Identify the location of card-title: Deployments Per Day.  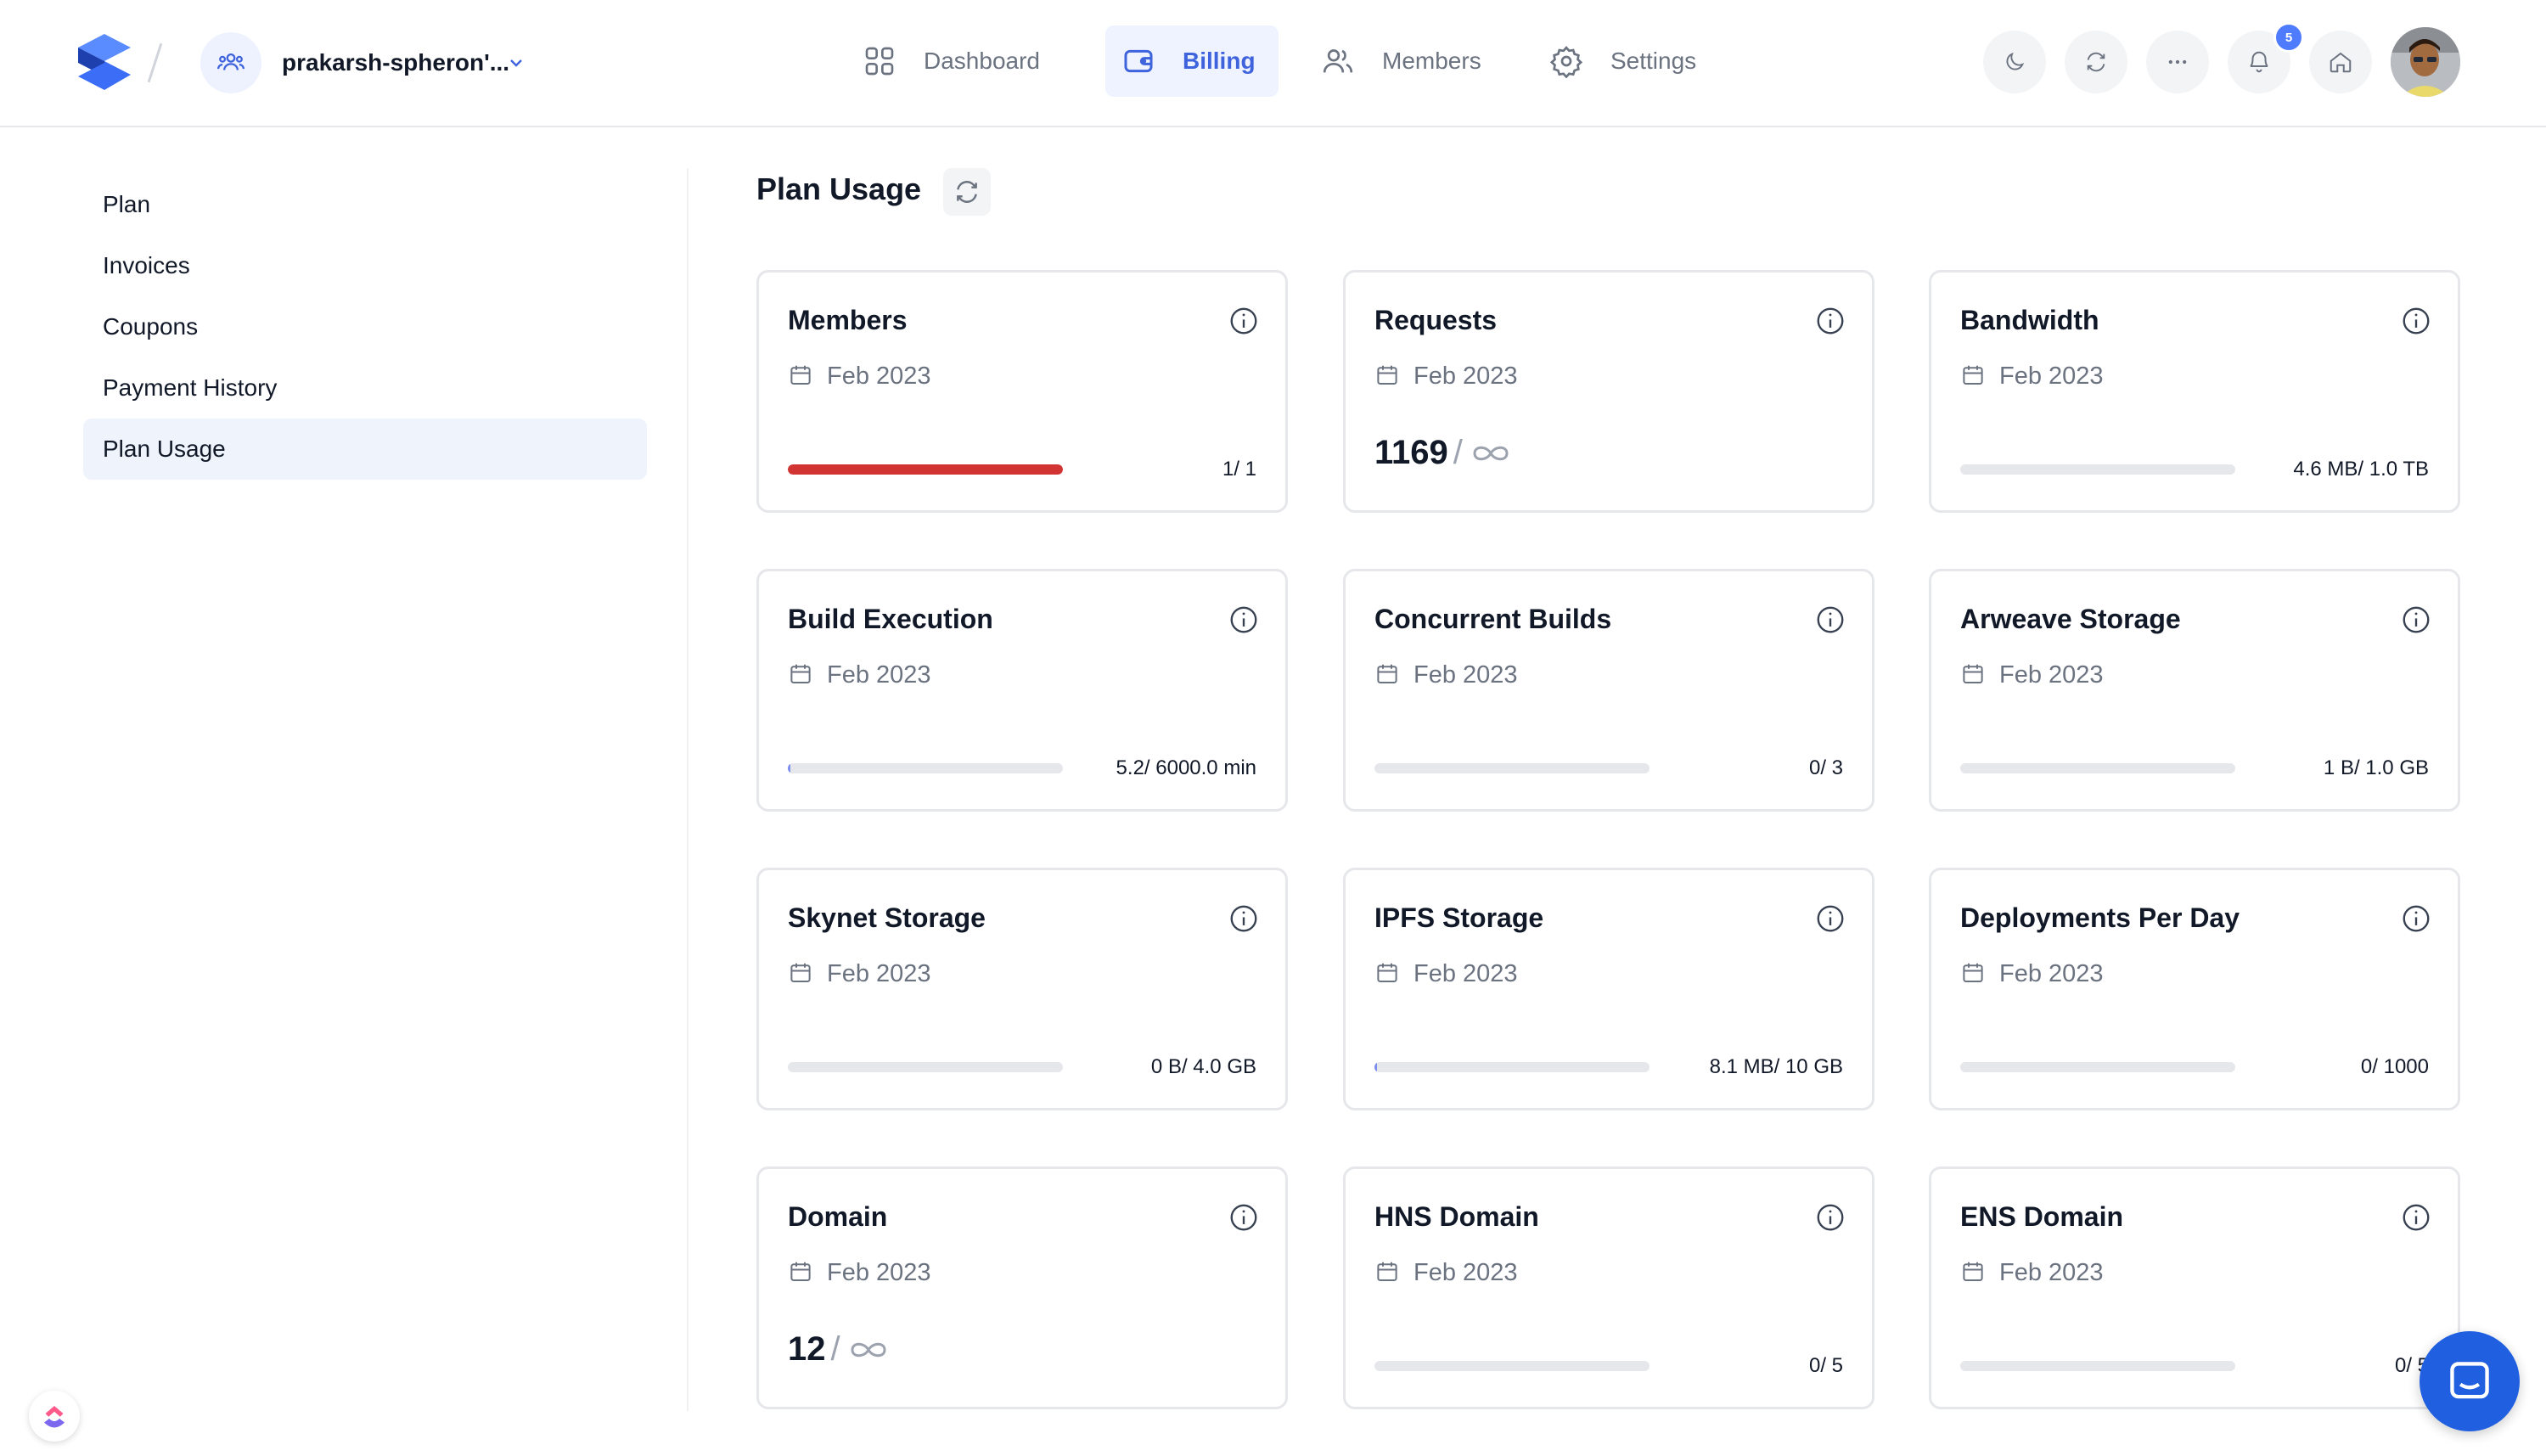
(2100, 918).